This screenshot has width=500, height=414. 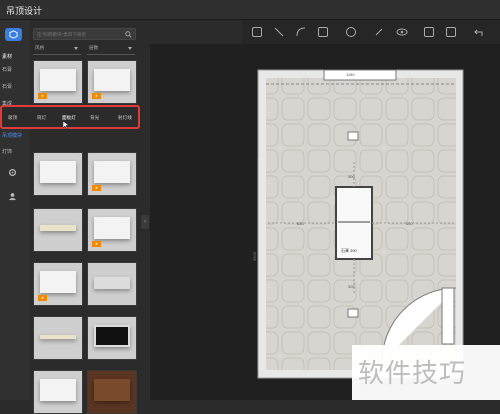 What do you see at coordinates (41, 118) in the screenshot?
I see `tab-downlight: 筒灯` at bounding box center [41, 118].